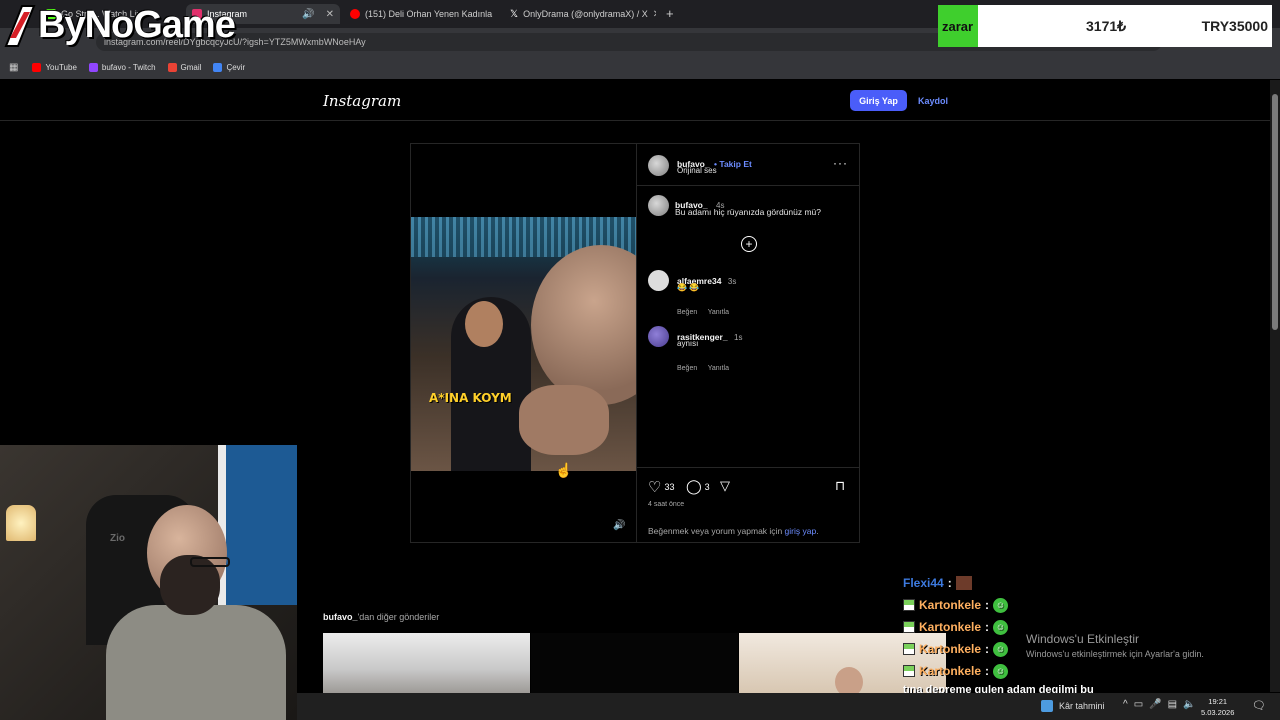  Describe the element at coordinates (878, 100) in the screenshot. I see `login-button: Giriş Yap` at that location.